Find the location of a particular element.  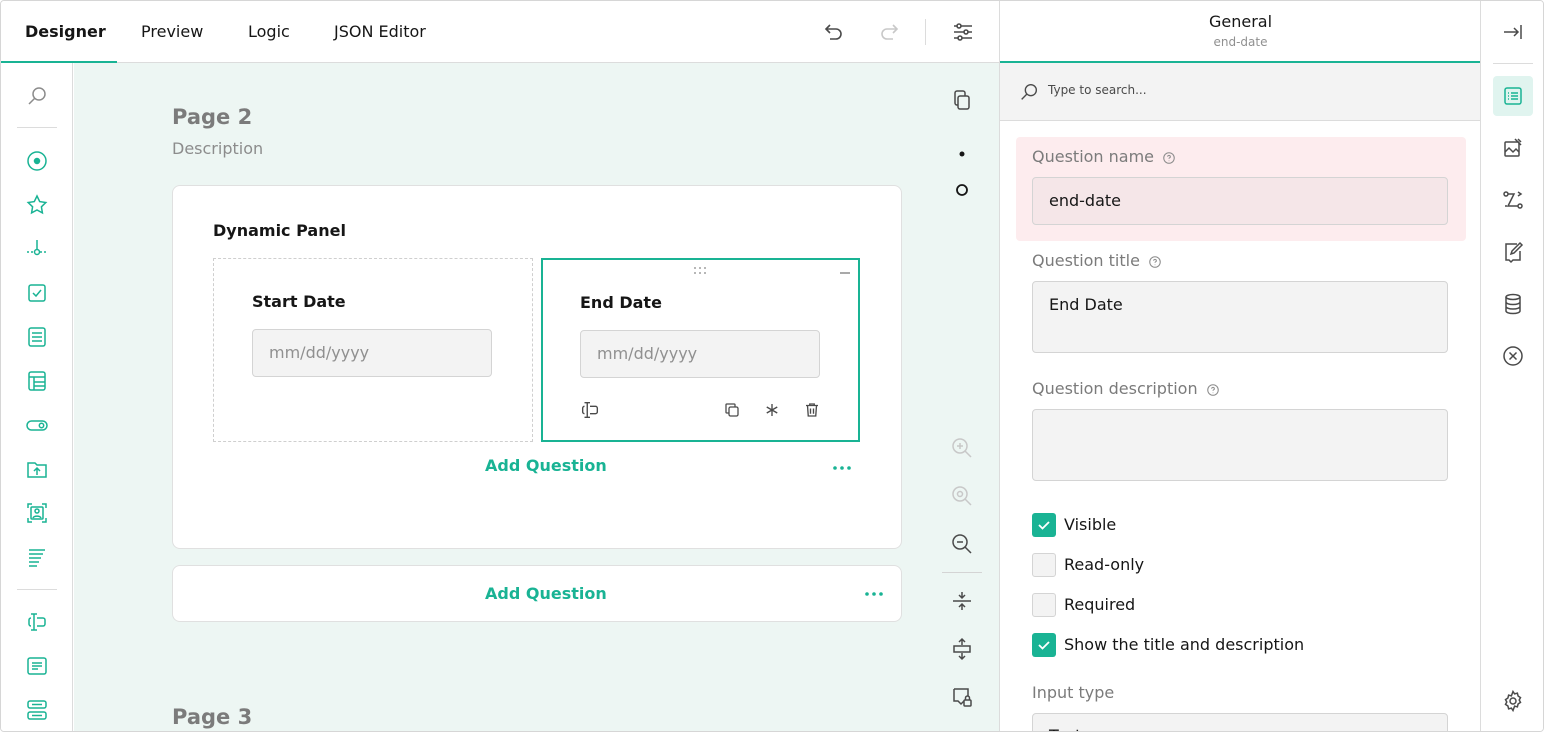

delete-icon is located at coordinates (812, 410).